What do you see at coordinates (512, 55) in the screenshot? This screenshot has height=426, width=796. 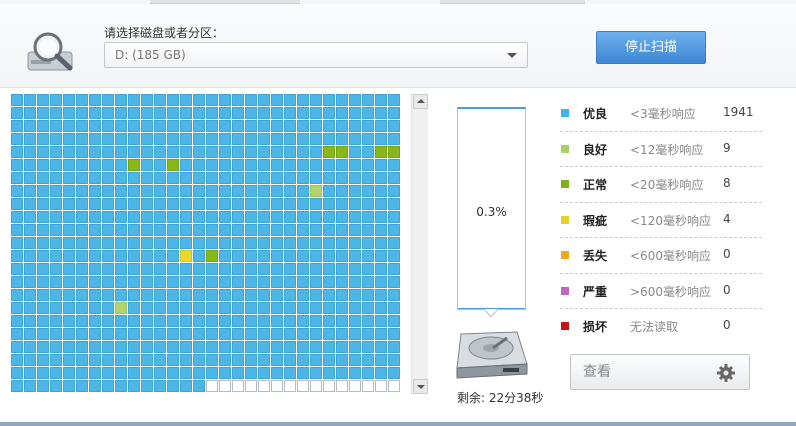 I see `chevron-down-icon` at bounding box center [512, 55].